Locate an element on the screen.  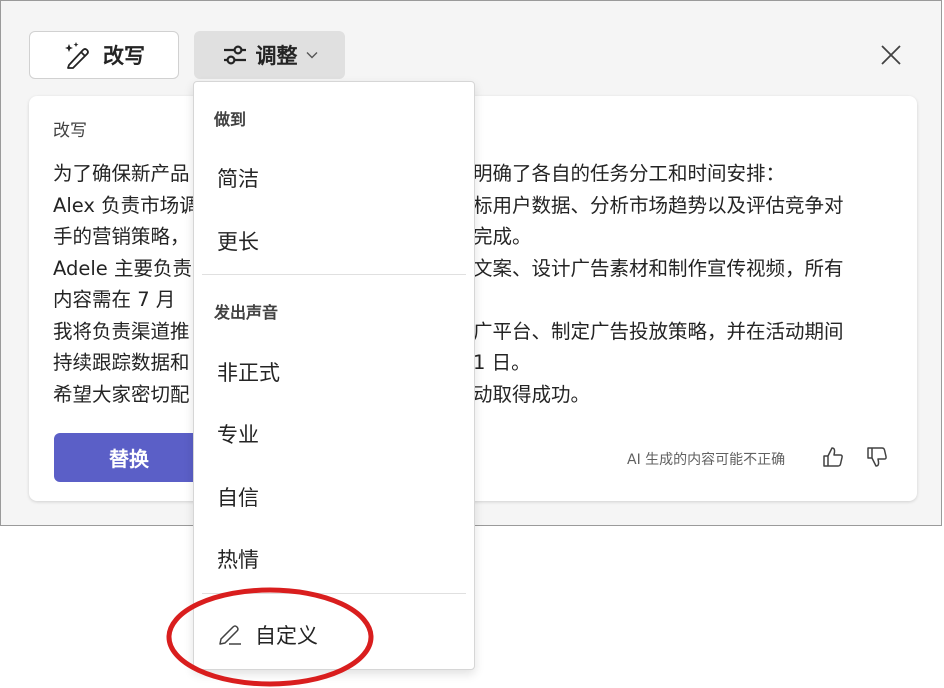
replace-button: 替换 is located at coordinates (129, 457).